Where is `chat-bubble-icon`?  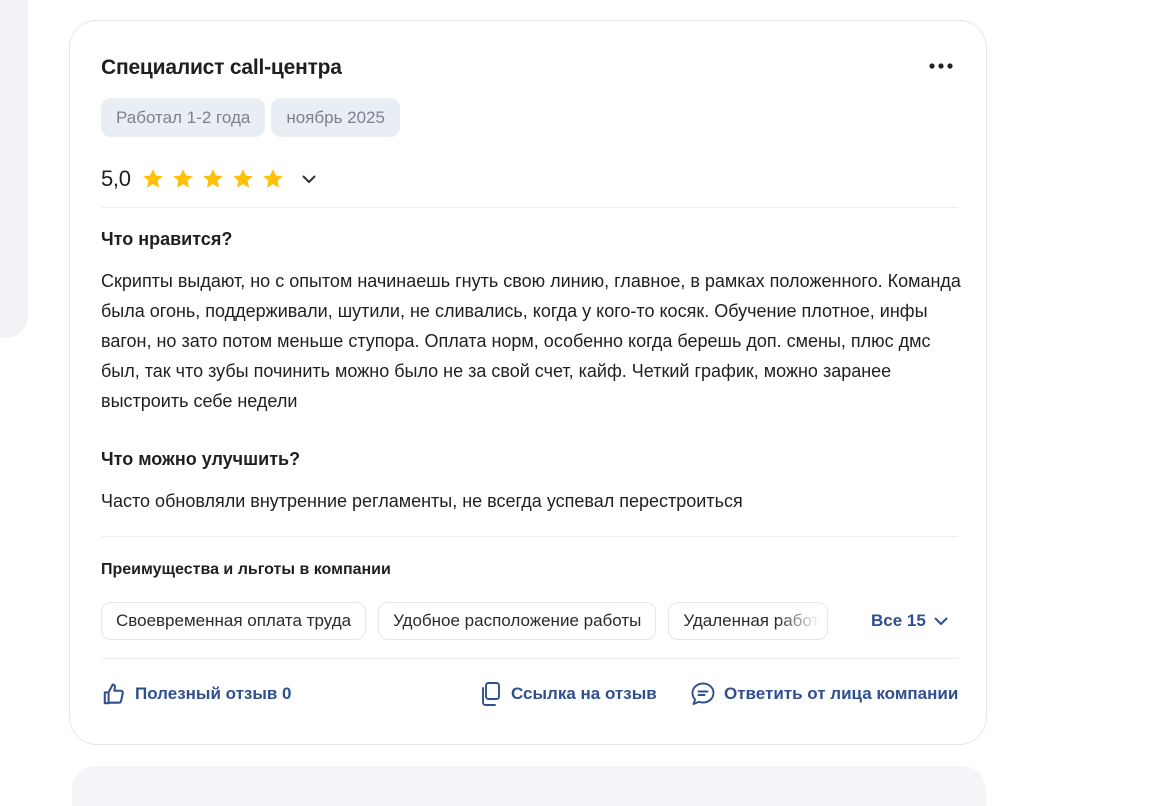
chat-bubble-icon is located at coordinates (703, 693).